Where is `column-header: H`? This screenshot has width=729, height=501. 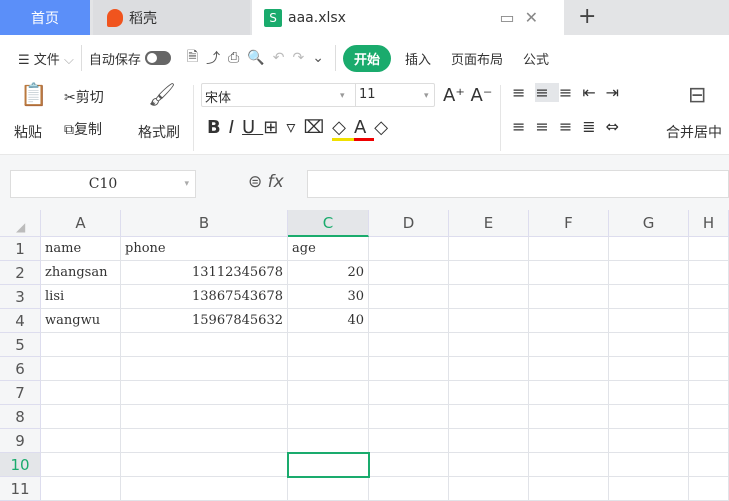
column-header: H is located at coordinates (709, 223).